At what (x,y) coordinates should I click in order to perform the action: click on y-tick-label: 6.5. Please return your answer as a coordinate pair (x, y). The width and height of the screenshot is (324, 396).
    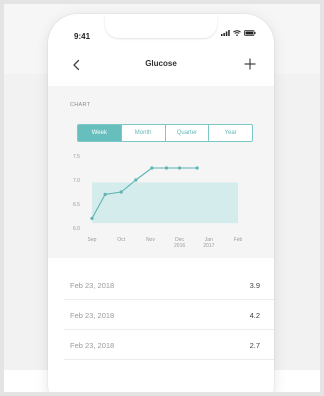
    Looking at the image, I should click on (76, 205).